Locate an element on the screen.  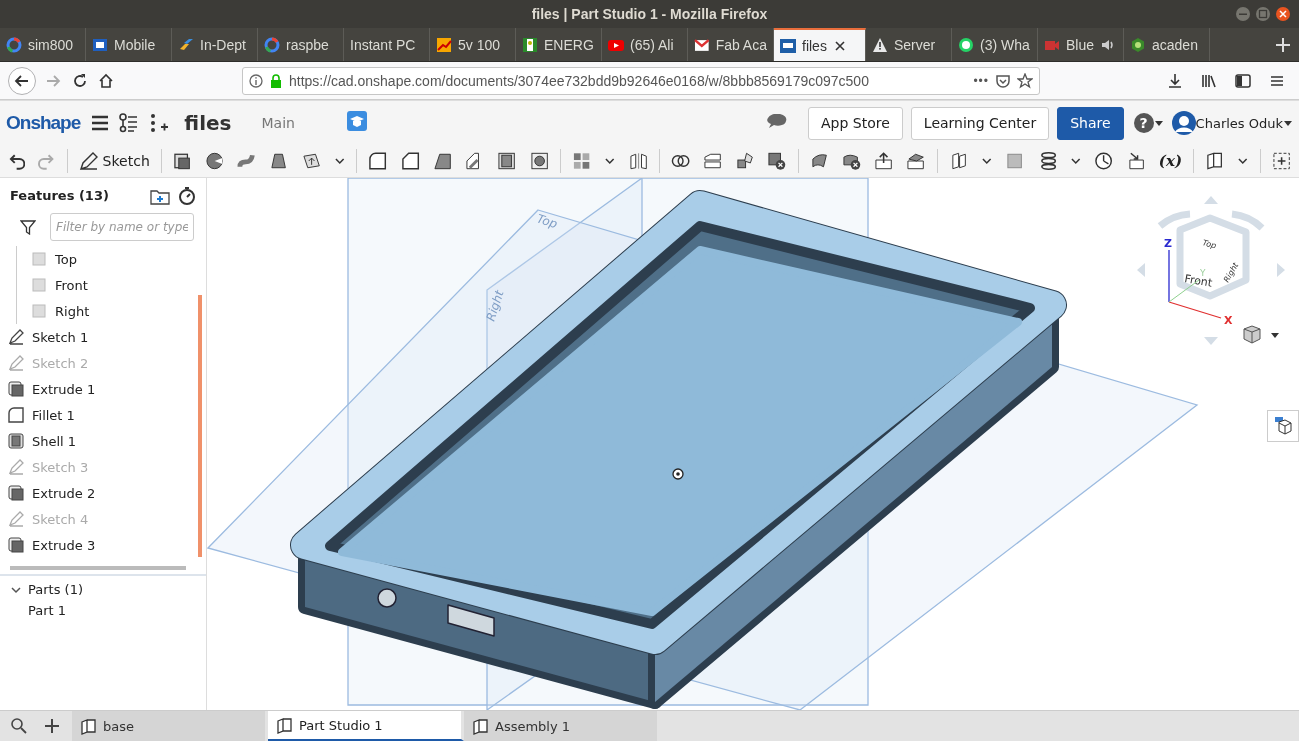
image-icon is located at coordinates (444, 44).